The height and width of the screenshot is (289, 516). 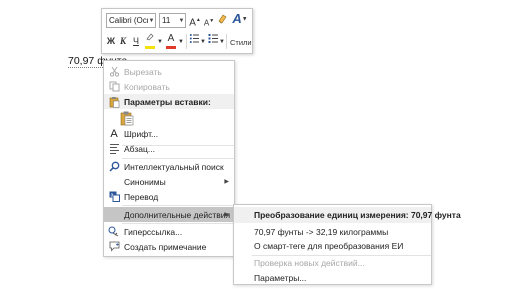 What do you see at coordinates (147, 86) in the screenshot?
I see `menu-item-label: Копировать` at bounding box center [147, 86].